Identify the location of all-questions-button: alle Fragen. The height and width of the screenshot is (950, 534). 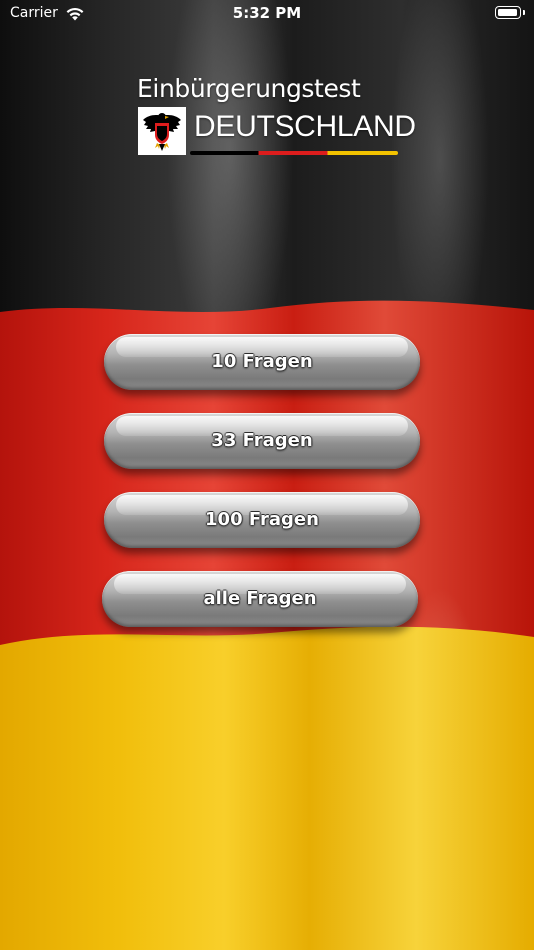
(260, 599).